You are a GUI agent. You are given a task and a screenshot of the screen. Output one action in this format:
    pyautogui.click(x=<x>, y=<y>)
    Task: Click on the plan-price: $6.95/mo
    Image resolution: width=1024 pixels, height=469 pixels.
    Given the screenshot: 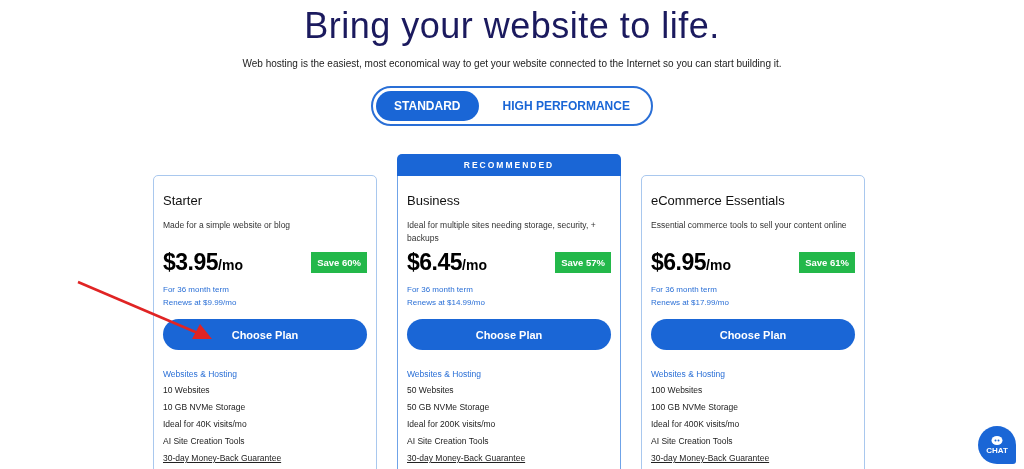 What is the action you would take?
    pyautogui.click(x=691, y=262)
    